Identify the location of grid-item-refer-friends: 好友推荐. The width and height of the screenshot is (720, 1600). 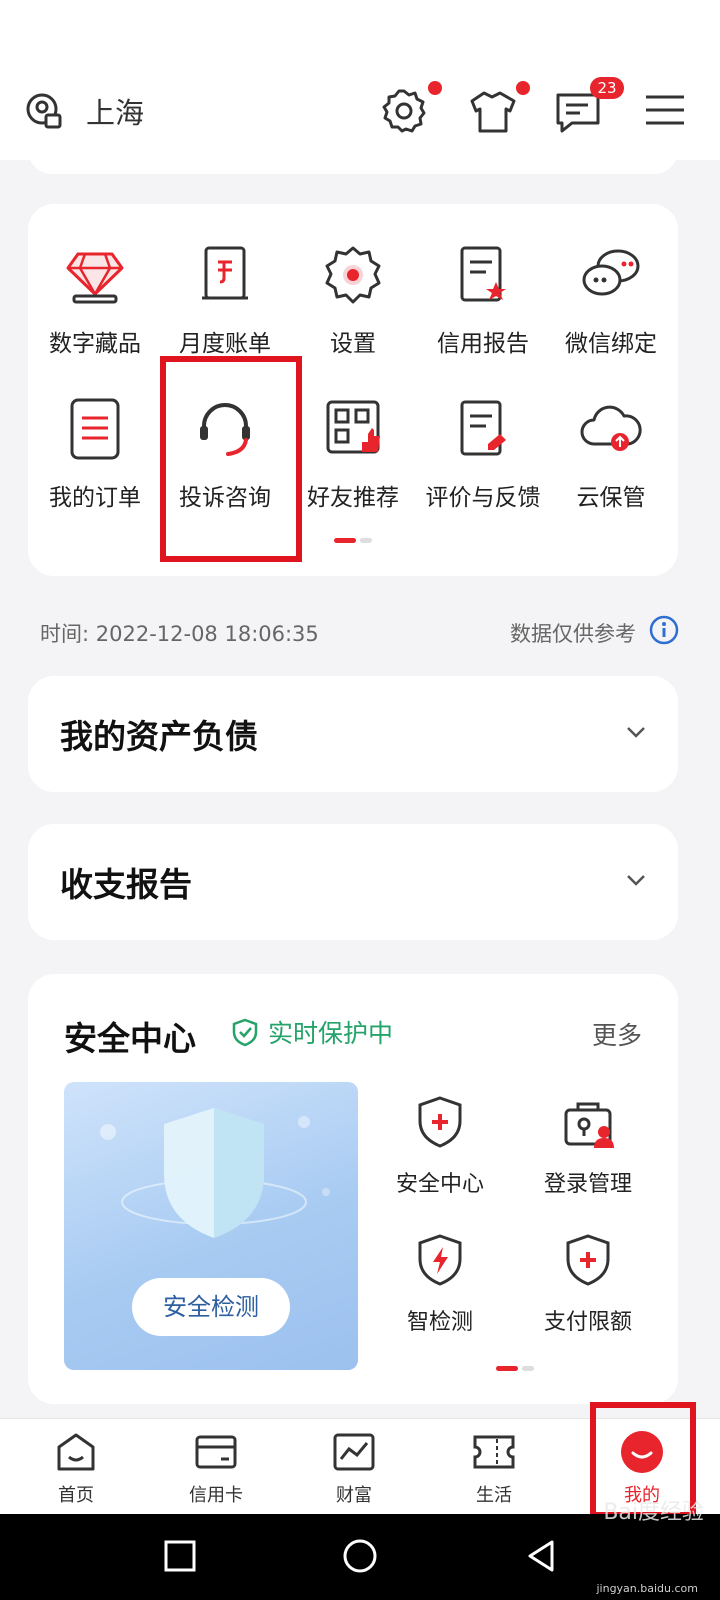
(353, 453).